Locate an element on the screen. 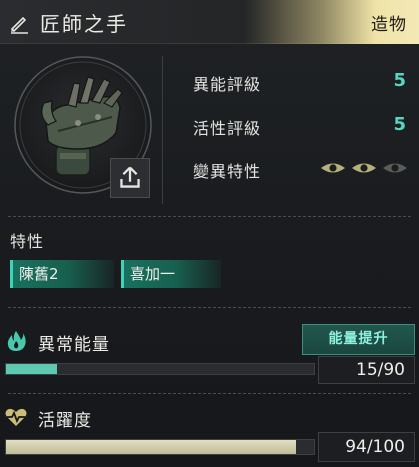 This screenshot has height=467, width=419. vitality-value: 94/100 is located at coordinates (366, 447).